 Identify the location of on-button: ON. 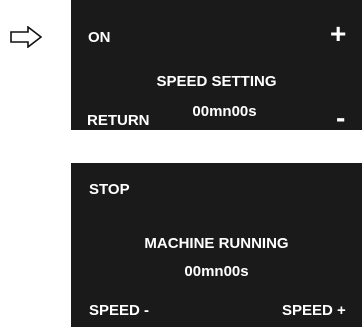
(99, 37).